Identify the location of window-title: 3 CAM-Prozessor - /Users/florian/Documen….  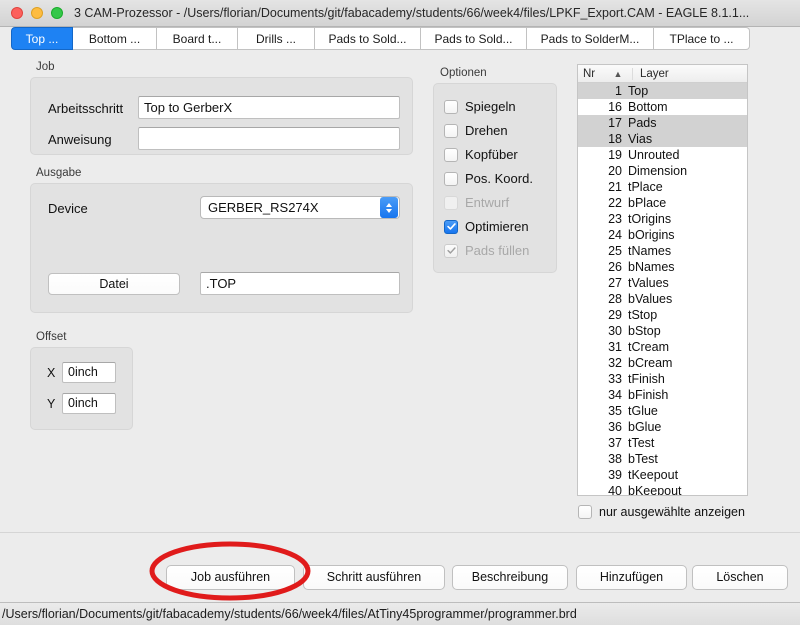
(412, 13).